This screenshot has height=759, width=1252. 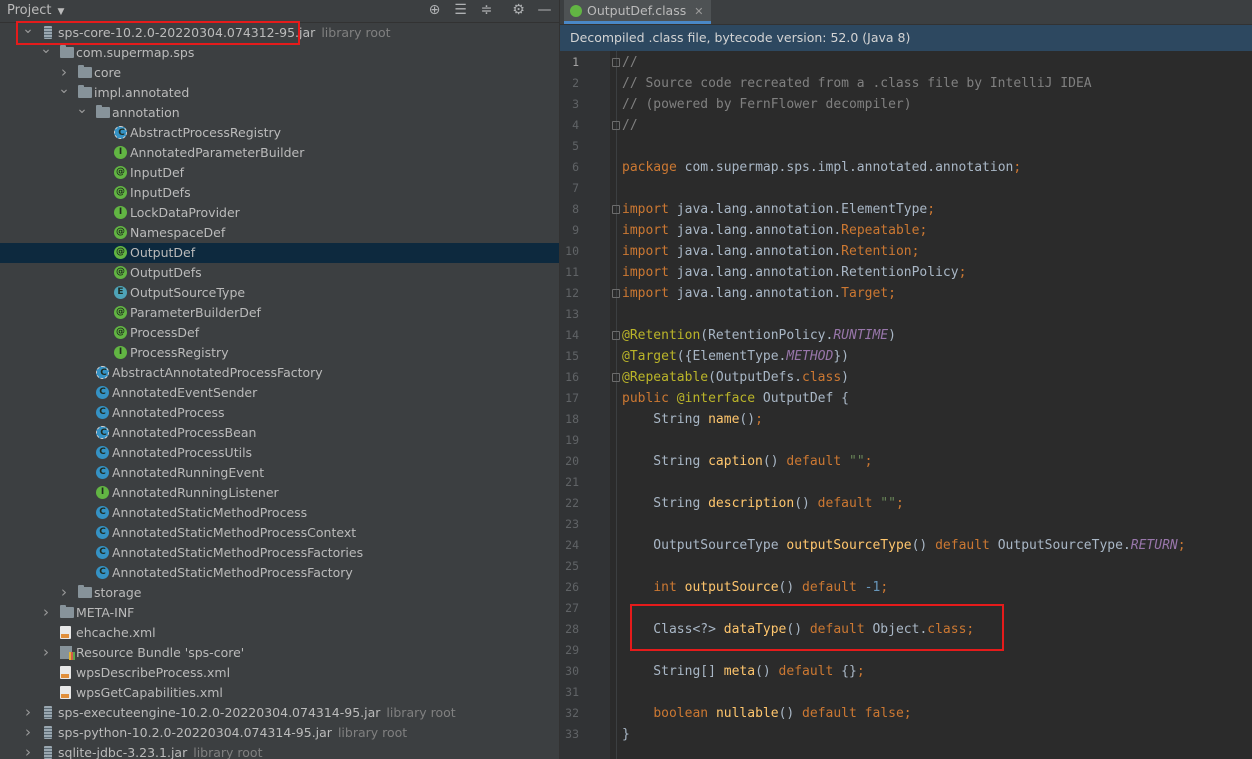 I want to click on tree-item-label: AnnotatedRunningListener, so click(x=195, y=493).